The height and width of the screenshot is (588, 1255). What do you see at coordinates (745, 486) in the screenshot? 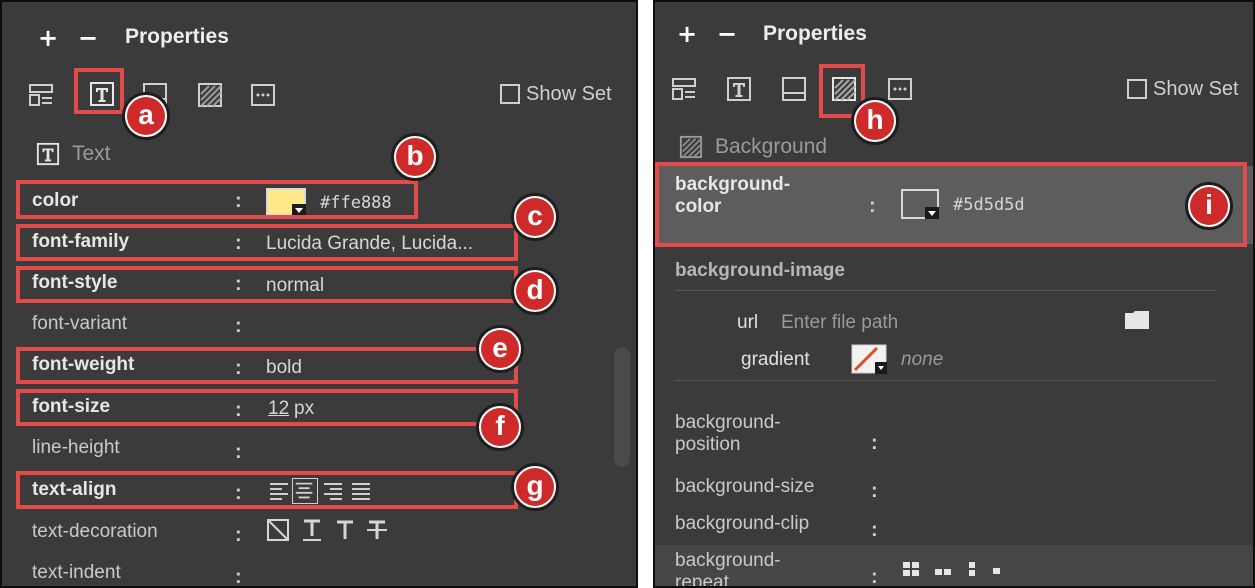
I see `prop-label-background-size: background-size` at bounding box center [745, 486].